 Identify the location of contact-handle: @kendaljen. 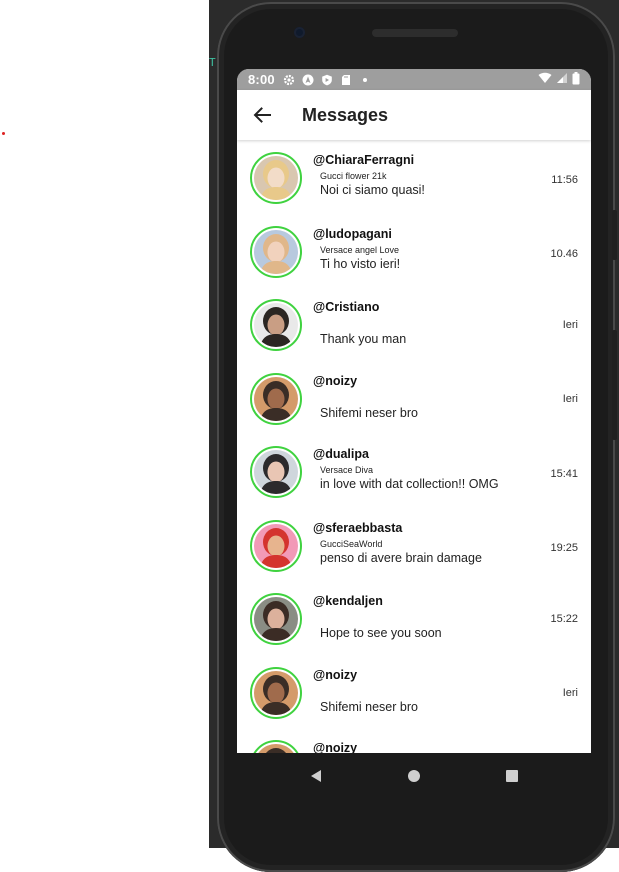
(348, 601).